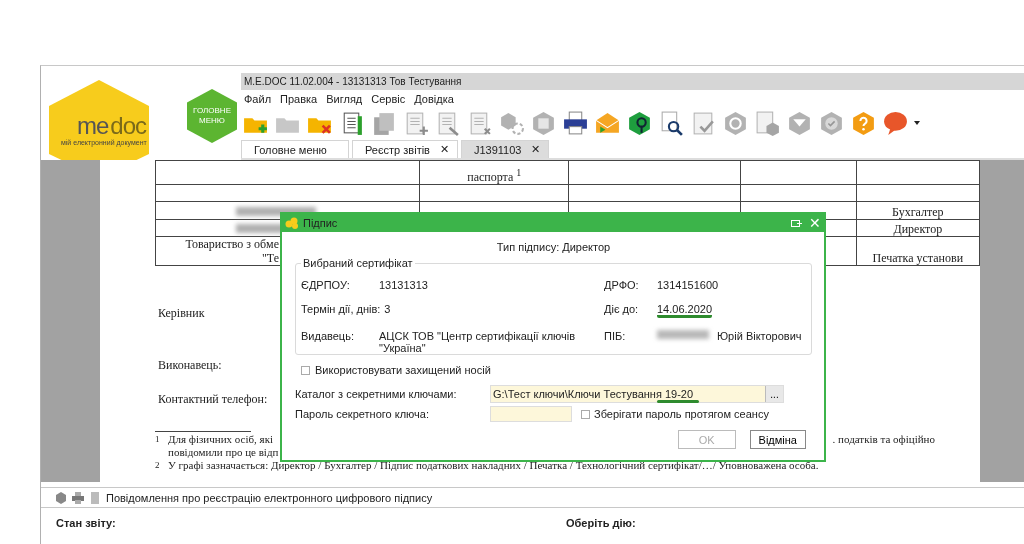 This screenshot has height=544, width=1024. What do you see at coordinates (376, 394) in the screenshot?
I see `field-label: Каталог з секретними ключами:` at bounding box center [376, 394].